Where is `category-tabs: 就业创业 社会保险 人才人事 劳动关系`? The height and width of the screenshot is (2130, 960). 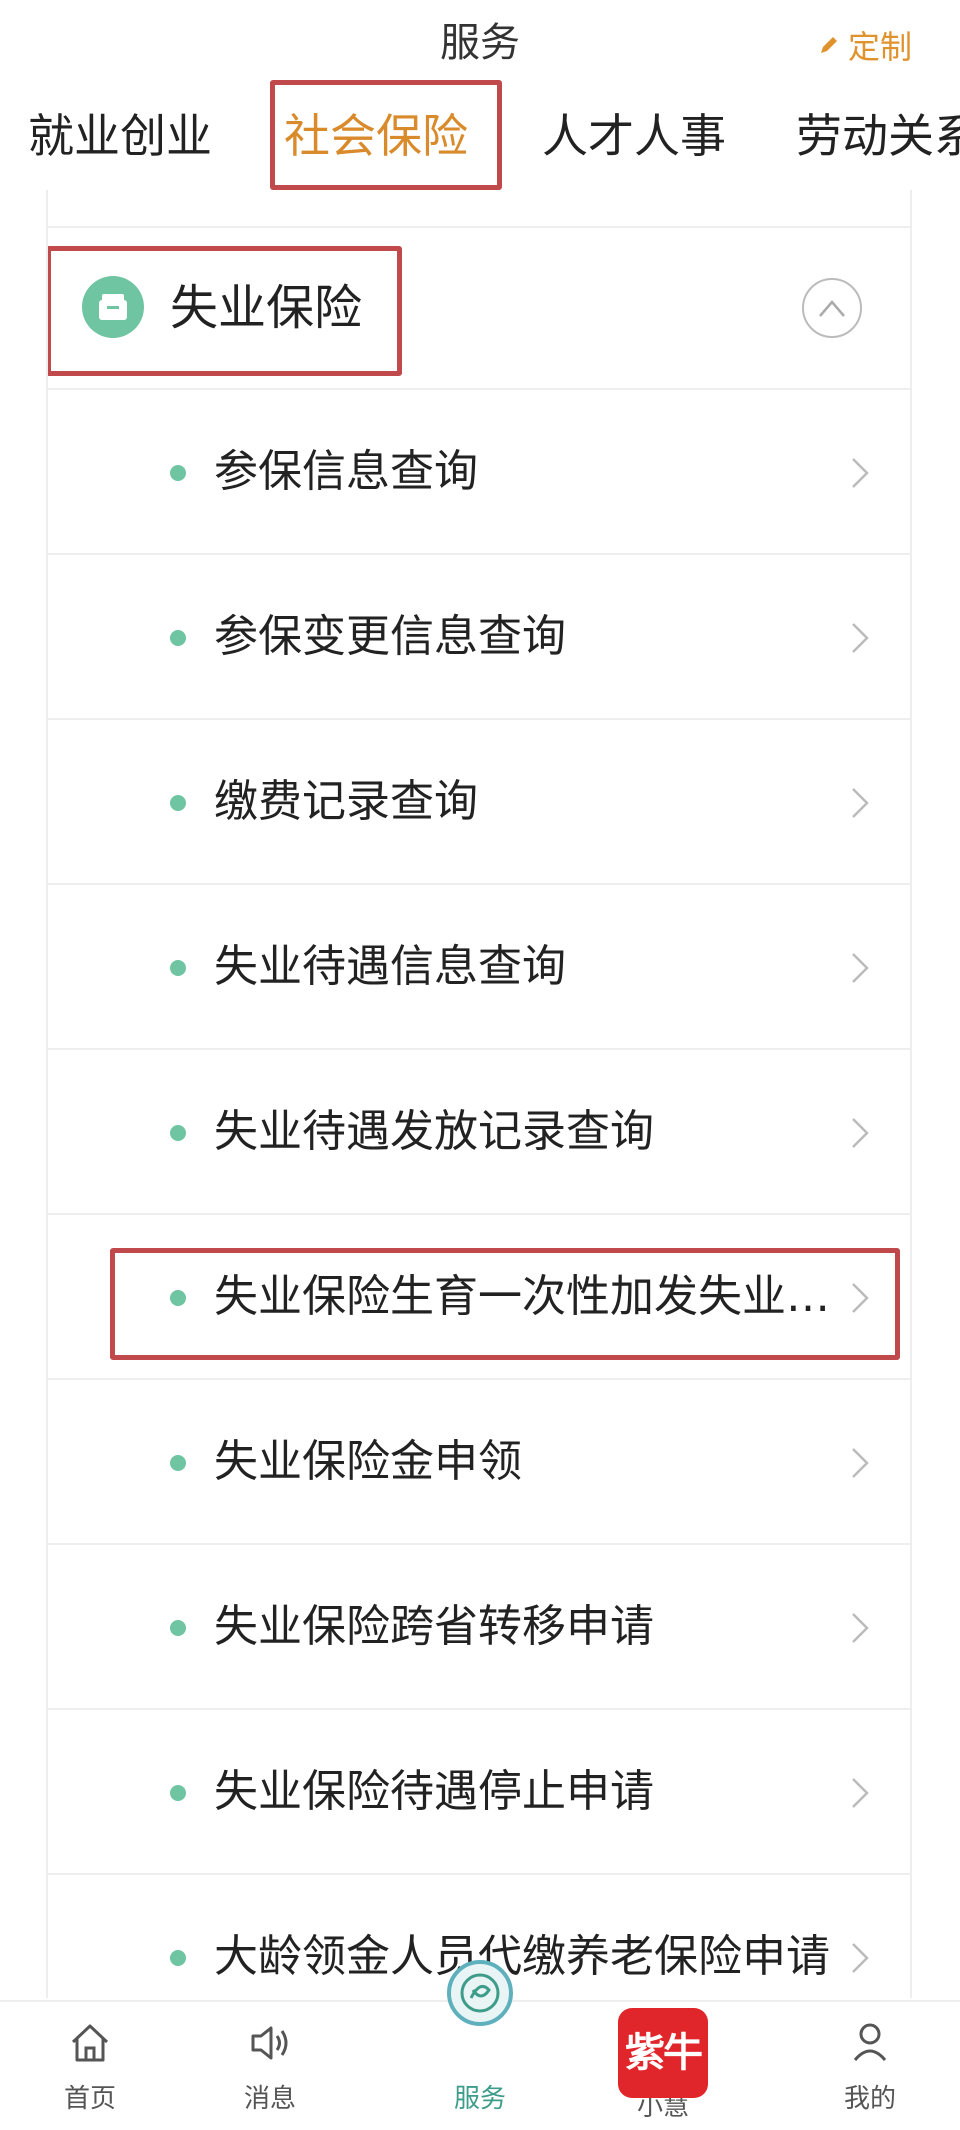 category-tabs: 就业创业 社会保险 人才人事 劳动关系 is located at coordinates (480, 135).